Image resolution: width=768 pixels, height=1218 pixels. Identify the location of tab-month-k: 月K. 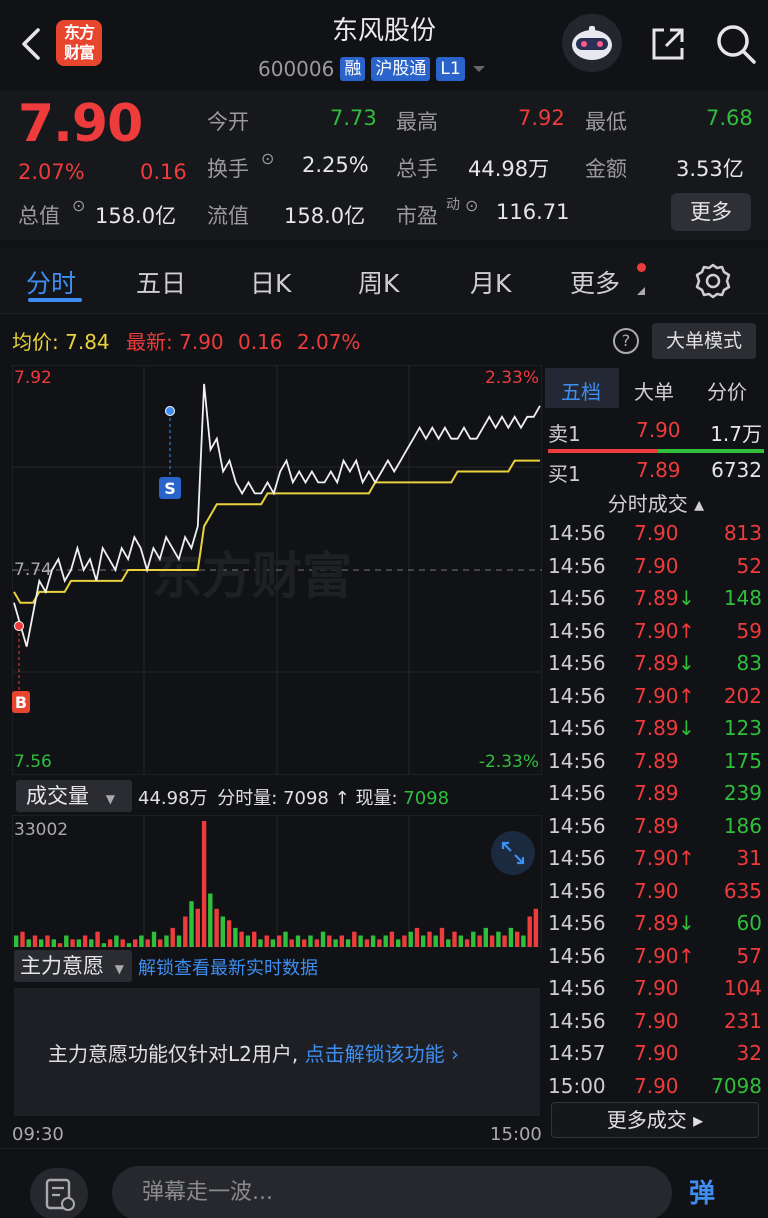
(490, 282).